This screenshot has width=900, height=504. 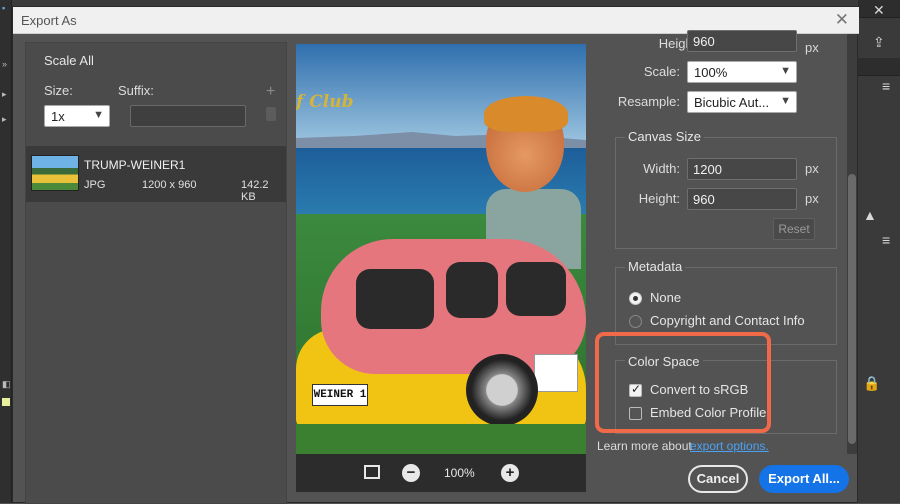 What do you see at coordinates (77, 116) in the screenshot?
I see `size-select: 1x ▼` at bounding box center [77, 116].